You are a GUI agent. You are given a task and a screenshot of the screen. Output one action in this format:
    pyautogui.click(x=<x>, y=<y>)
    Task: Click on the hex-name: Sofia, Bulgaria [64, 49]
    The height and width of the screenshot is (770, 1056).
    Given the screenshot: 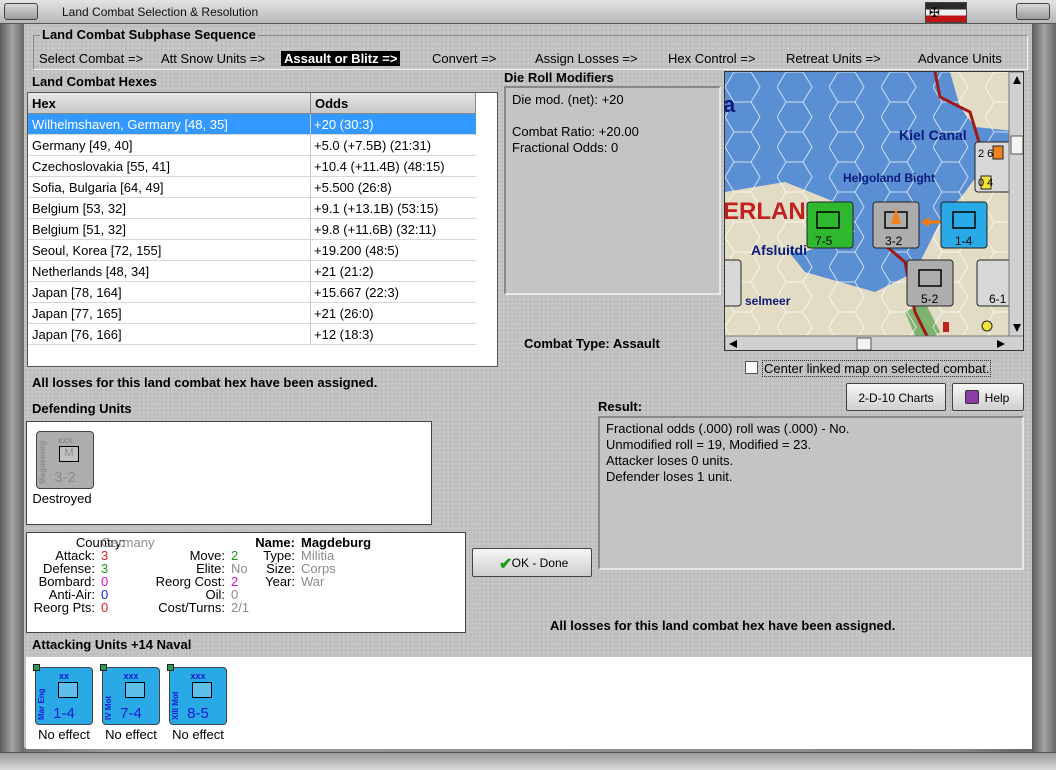 What is the action you would take?
    pyautogui.click(x=98, y=187)
    